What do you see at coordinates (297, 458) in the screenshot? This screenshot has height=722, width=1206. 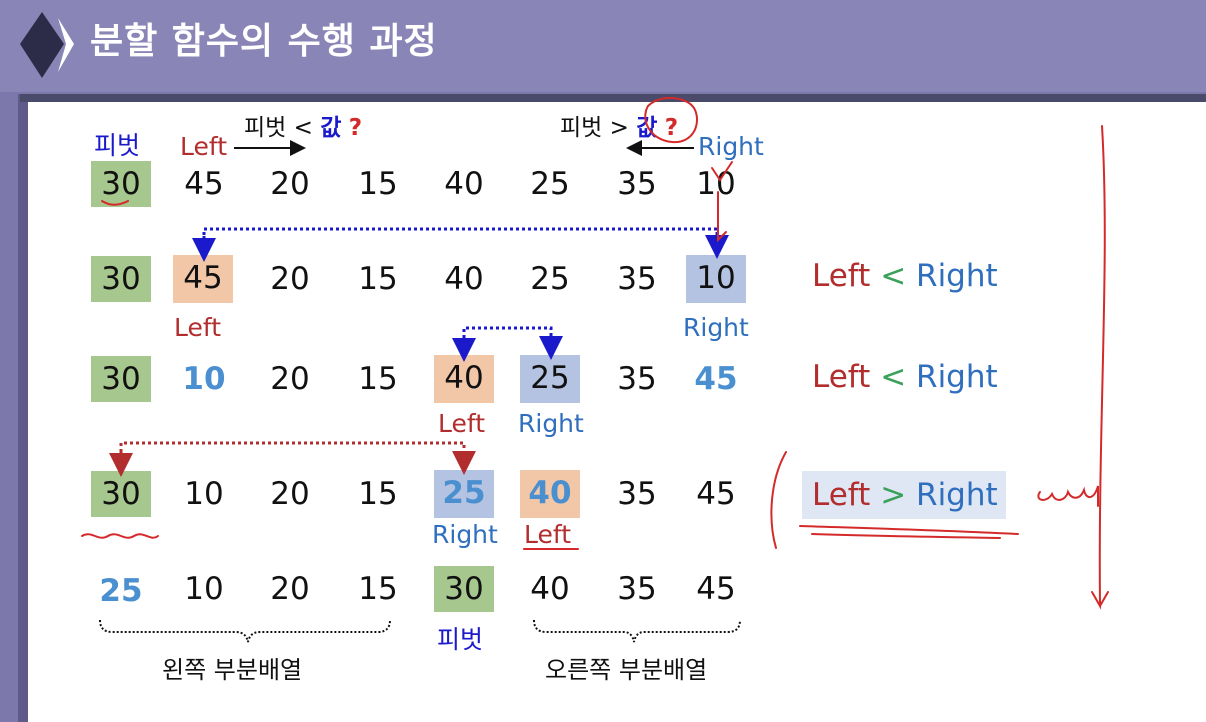 I see `pivot-swap-connector` at bounding box center [297, 458].